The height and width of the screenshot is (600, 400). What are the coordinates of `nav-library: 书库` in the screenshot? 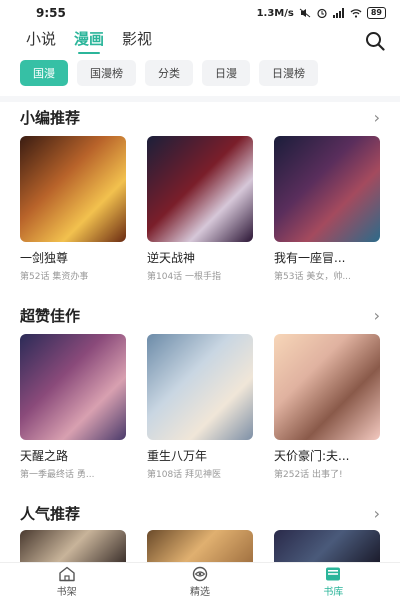 It's located at (333, 581).